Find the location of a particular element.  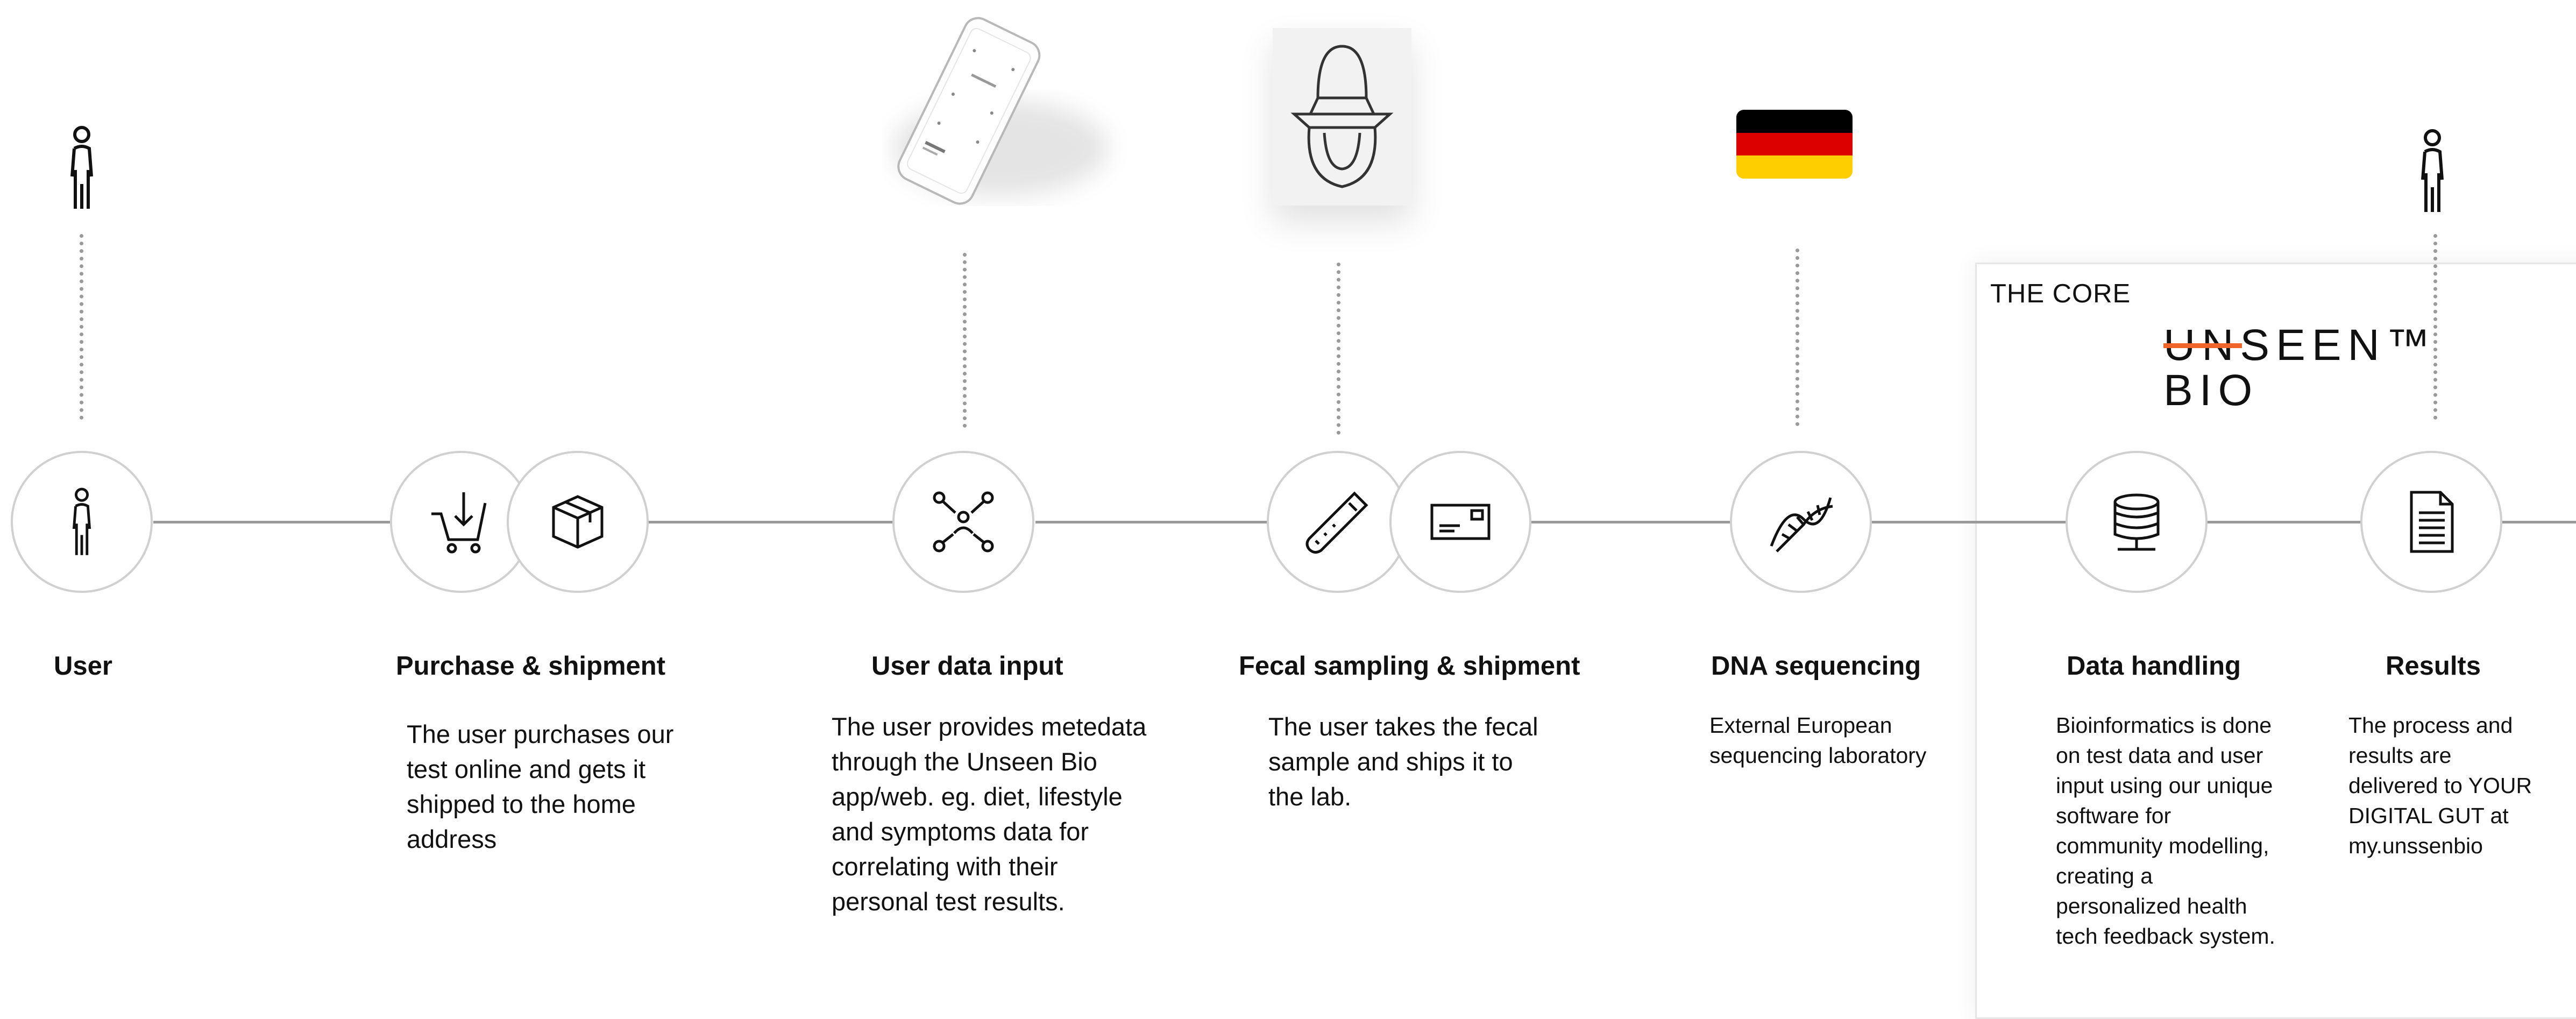

step-circle-data-input is located at coordinates (963, 522).